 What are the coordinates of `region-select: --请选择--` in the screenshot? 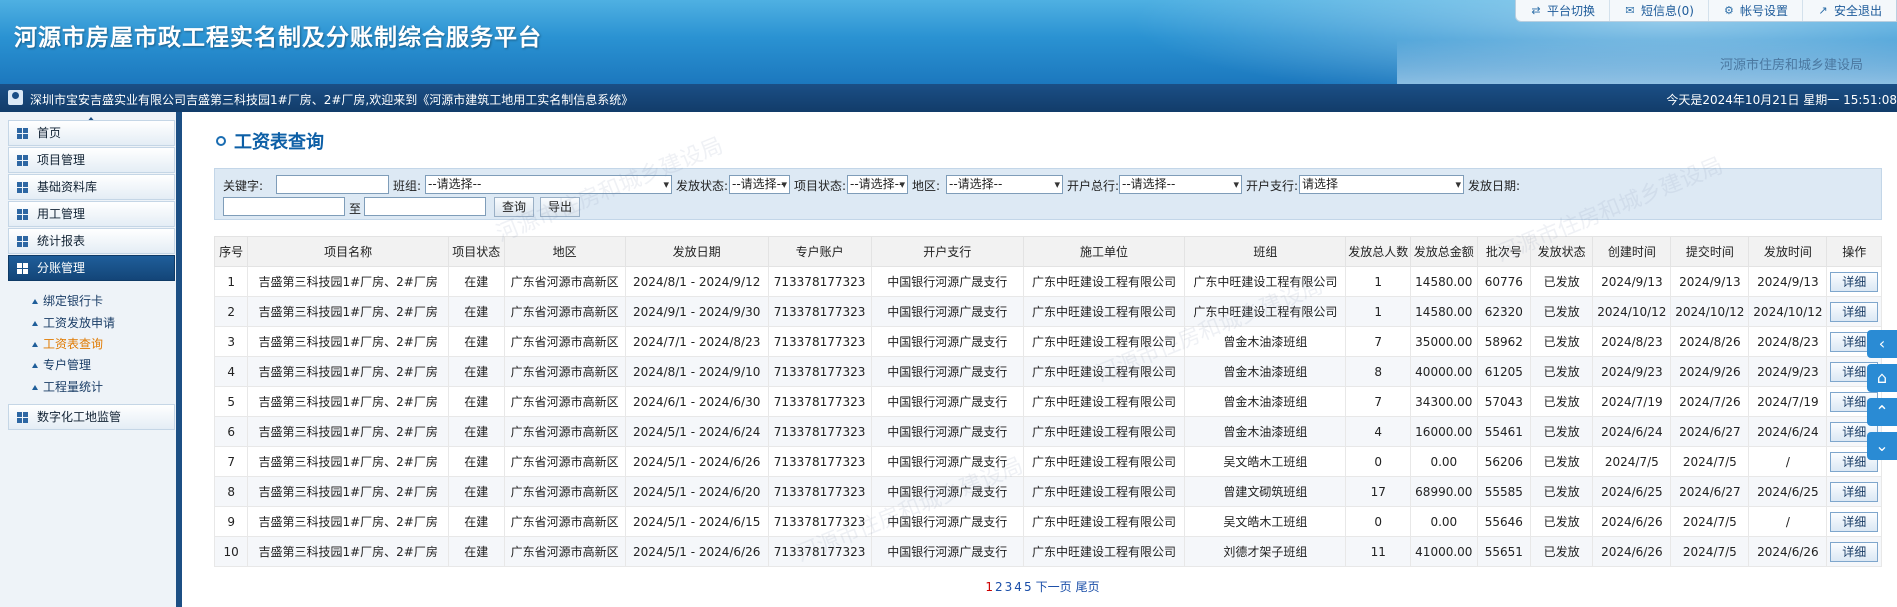 It's located at (1004, 184).